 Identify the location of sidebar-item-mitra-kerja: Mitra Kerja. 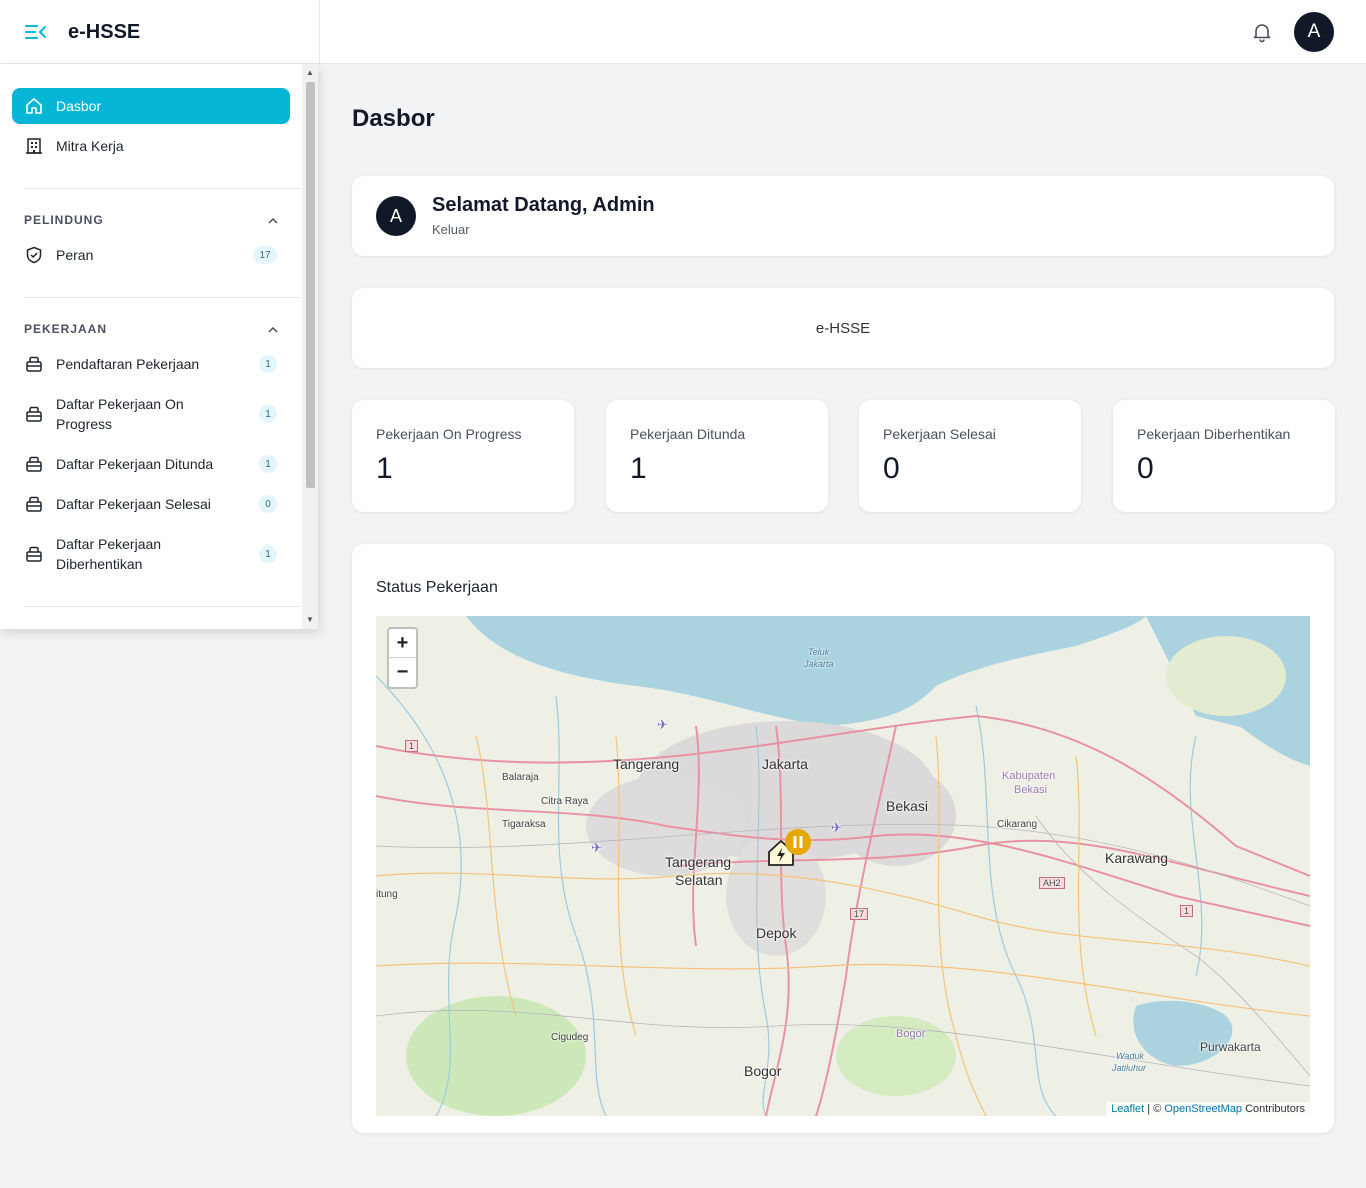
(151, 146).